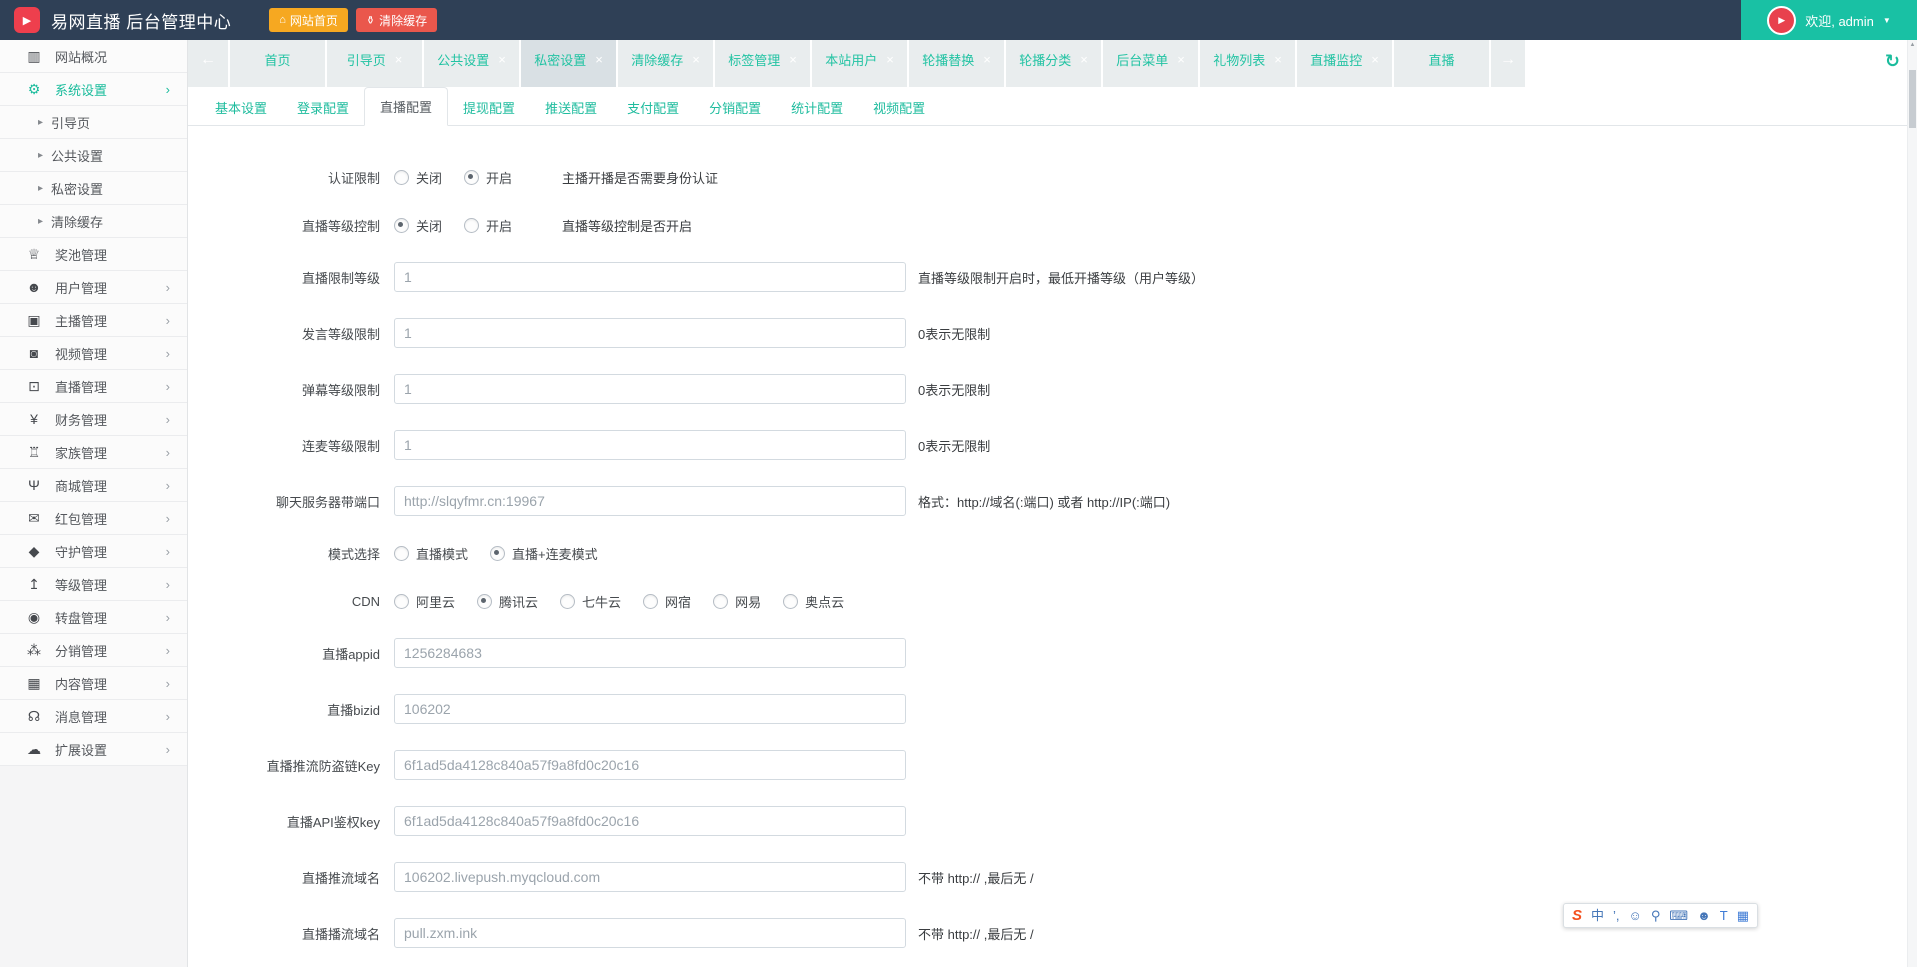  What do you see at coordinates (1577, 915) in the screenshot?
I see `sogou-logo-icon: S` at bounding box center [1577, 915].